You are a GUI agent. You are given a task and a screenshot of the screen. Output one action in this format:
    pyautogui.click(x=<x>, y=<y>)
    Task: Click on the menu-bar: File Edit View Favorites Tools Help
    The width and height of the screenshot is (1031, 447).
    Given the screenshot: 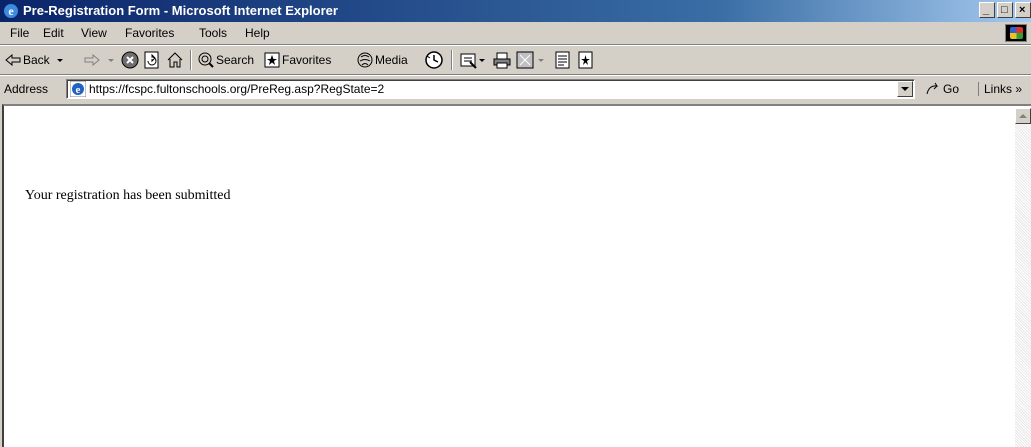 What is the action you would take?
    pyautogui.click(x=515, y=33)
    